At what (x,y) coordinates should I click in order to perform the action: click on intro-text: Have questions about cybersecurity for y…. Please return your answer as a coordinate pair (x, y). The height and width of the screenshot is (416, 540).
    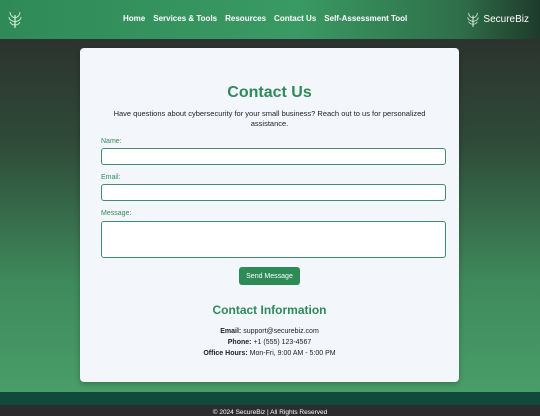
    Looking at the image, I should click on (269, 118).